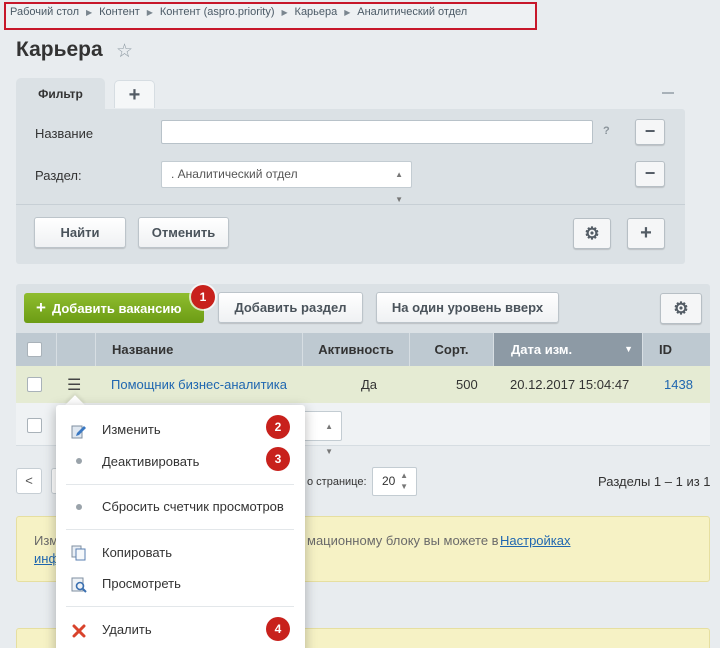 Image resolution: width=720 pixels, height=648 pixels. I want to click on row-date: 20.12.2017 15:04:47, so click(570, 384).